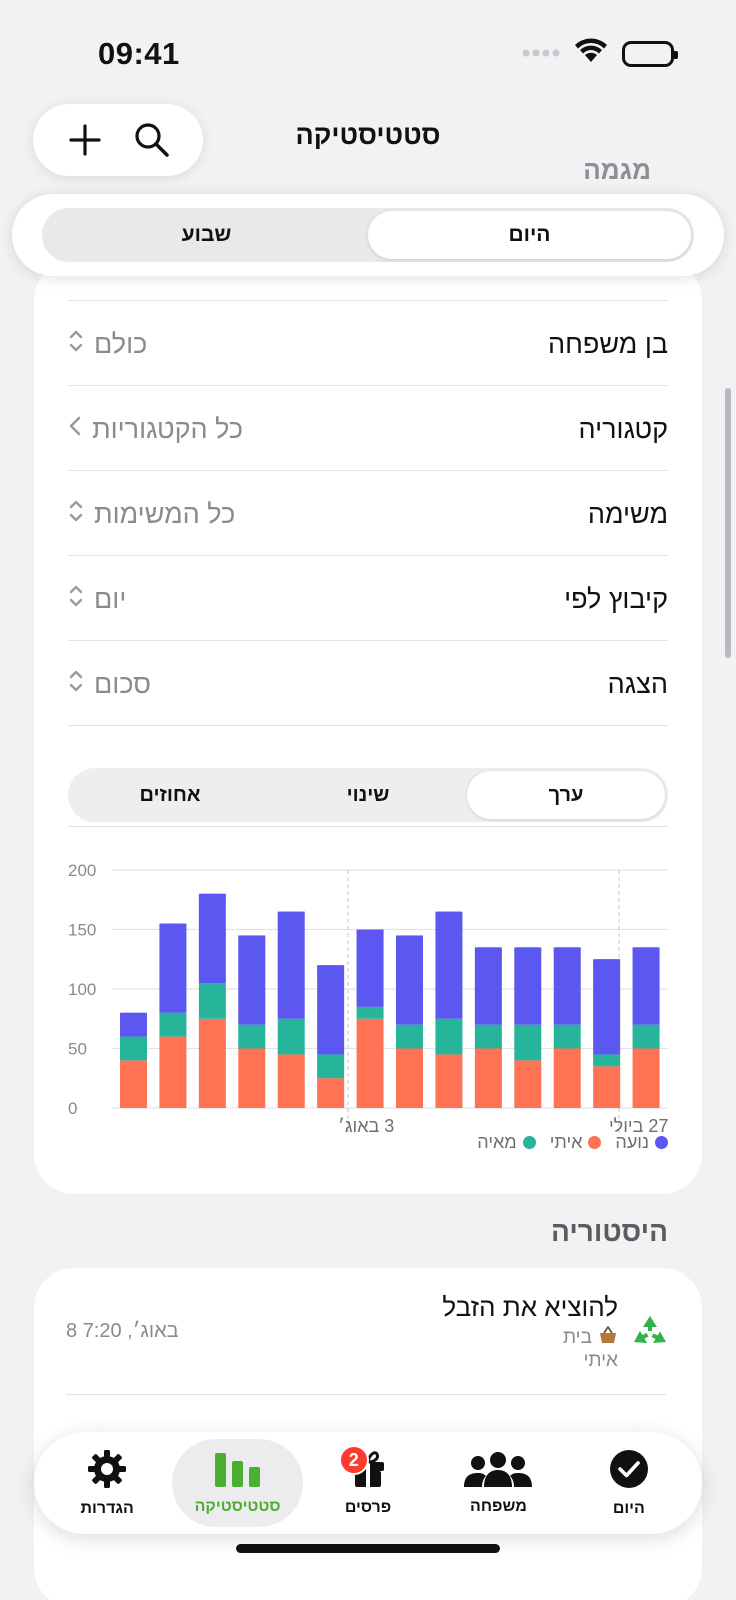  Describe the element at coordinates (541, 54) in the screenshot. I see `signal-icon` at that location.